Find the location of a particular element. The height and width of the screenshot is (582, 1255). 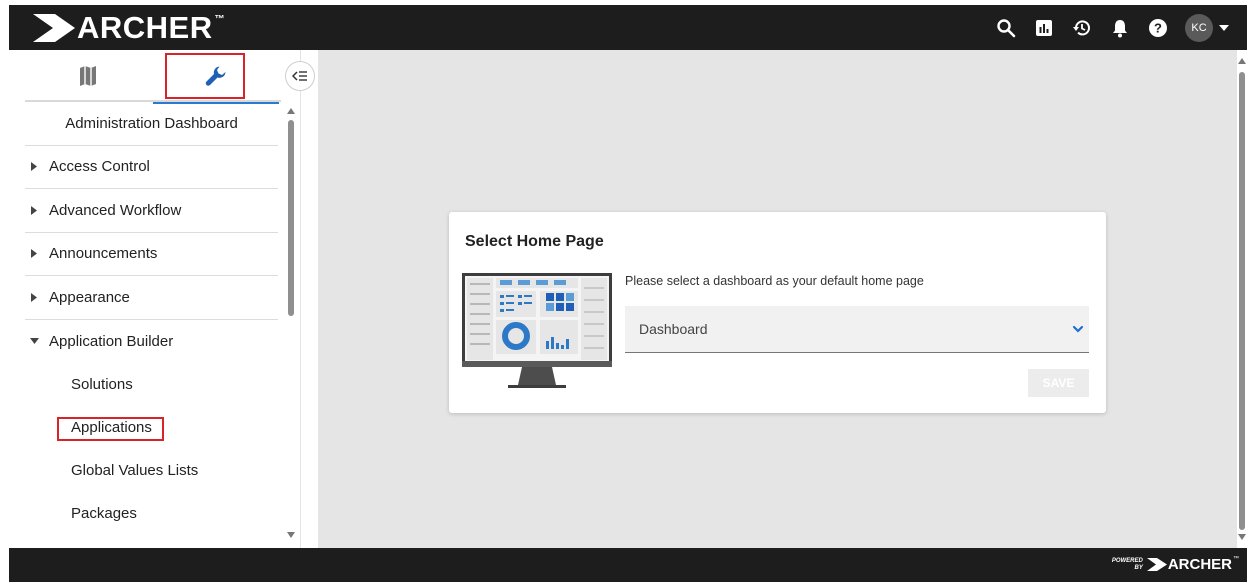

nav-administration-dashboard: Administration Dashboard is located at coordinates (151, 124).